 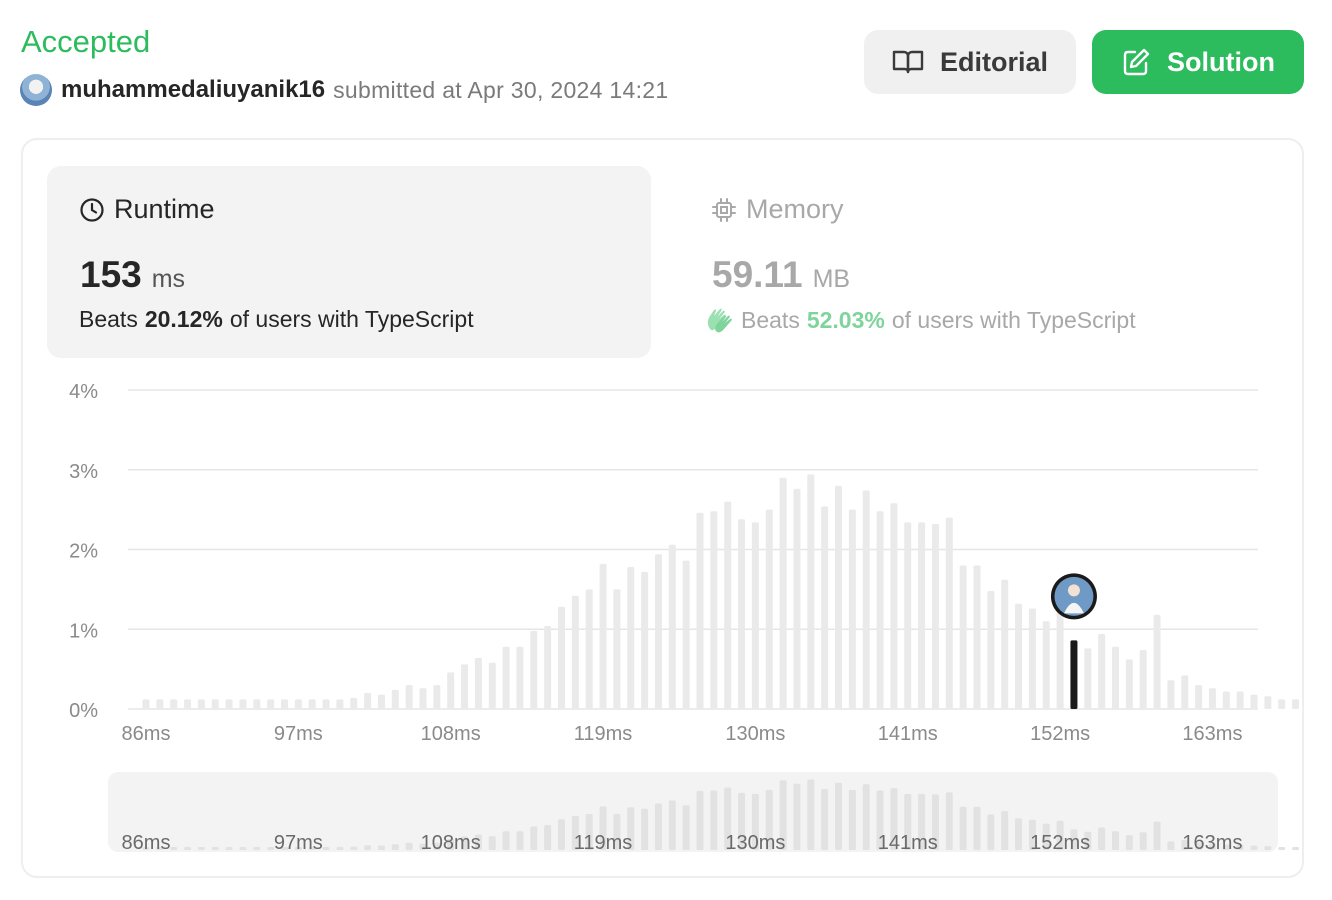 I want to click on highlight-bar, so click(x=1074, y=674).